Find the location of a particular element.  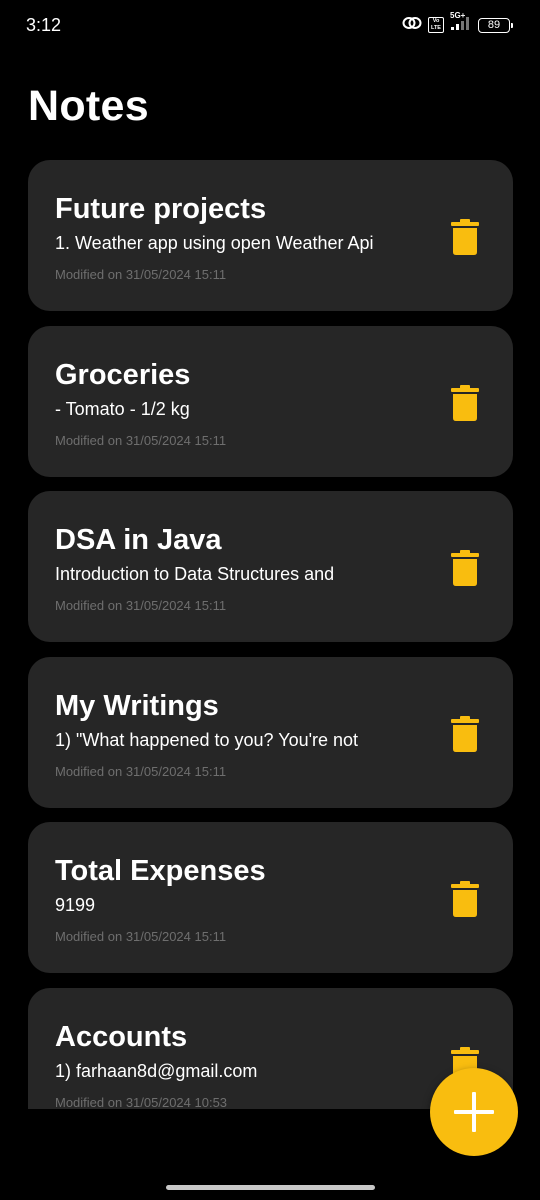

status-time: 3:12 is located at coordinates (44, 25).